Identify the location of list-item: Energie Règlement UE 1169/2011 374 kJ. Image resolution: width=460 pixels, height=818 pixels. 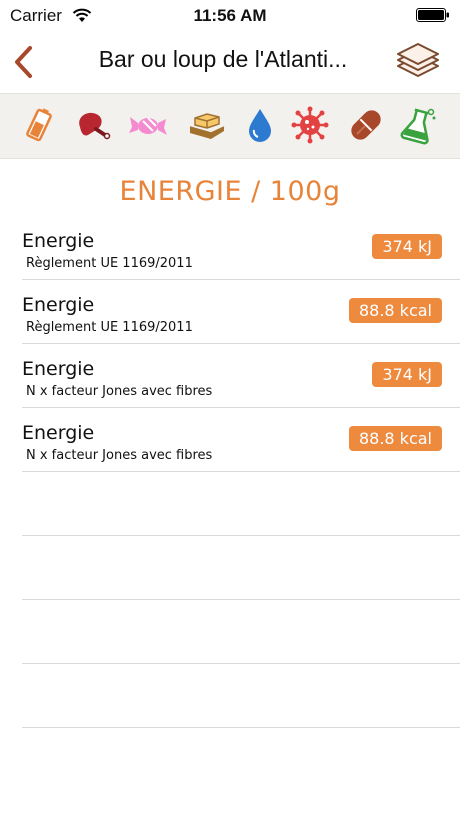
(241, 248).